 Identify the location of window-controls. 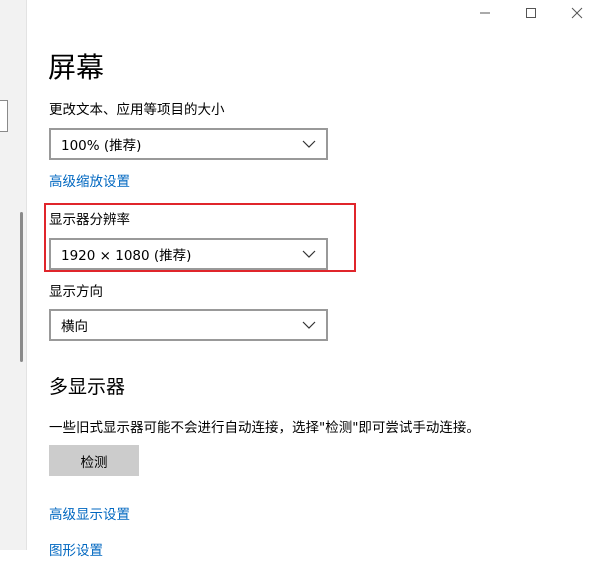
(531, 13).